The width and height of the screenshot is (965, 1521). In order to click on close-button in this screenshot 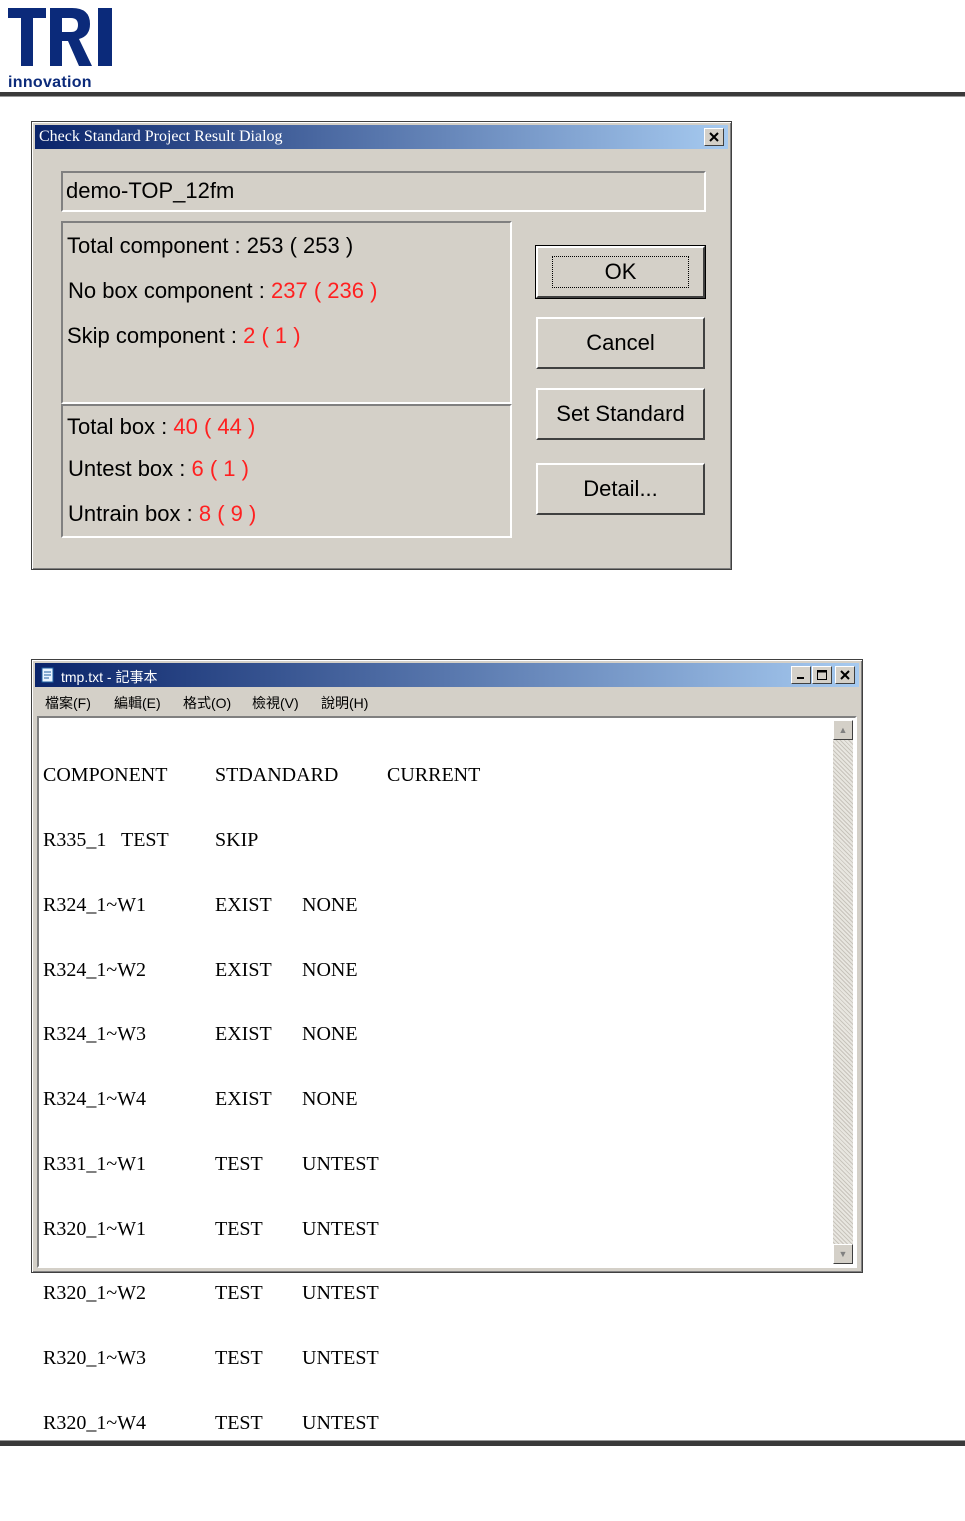, I will do `click(714, 137)`.